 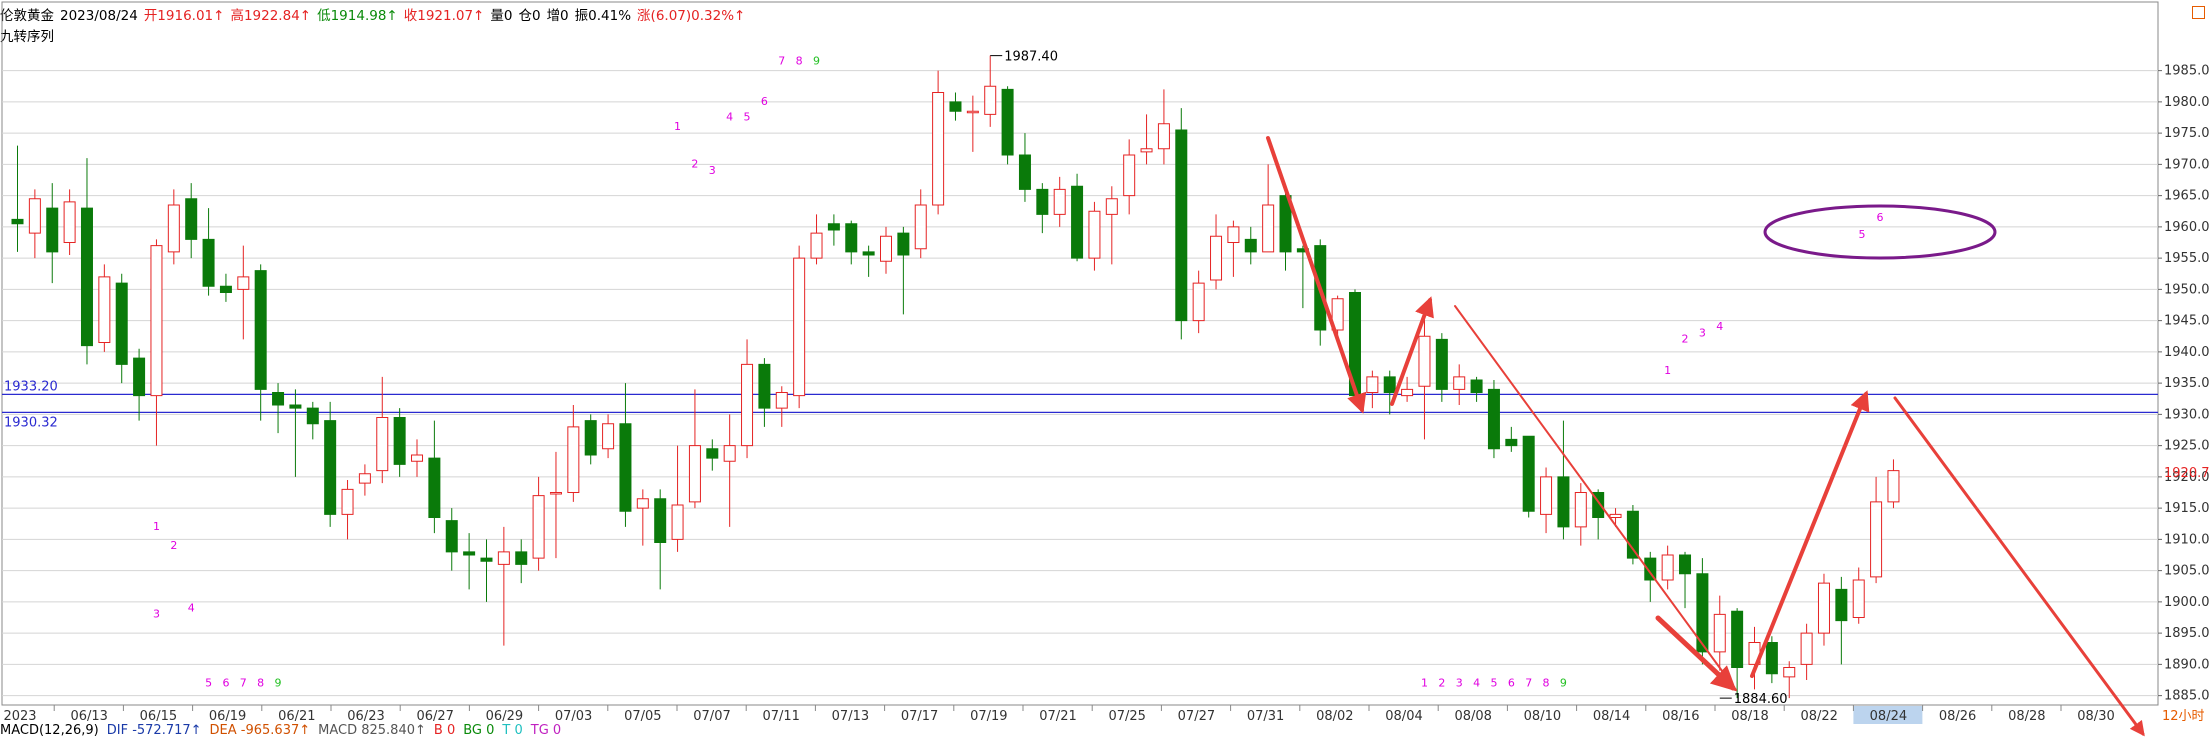 I want to click on x-tick-label: 06/19, so click(x=227, y=716).